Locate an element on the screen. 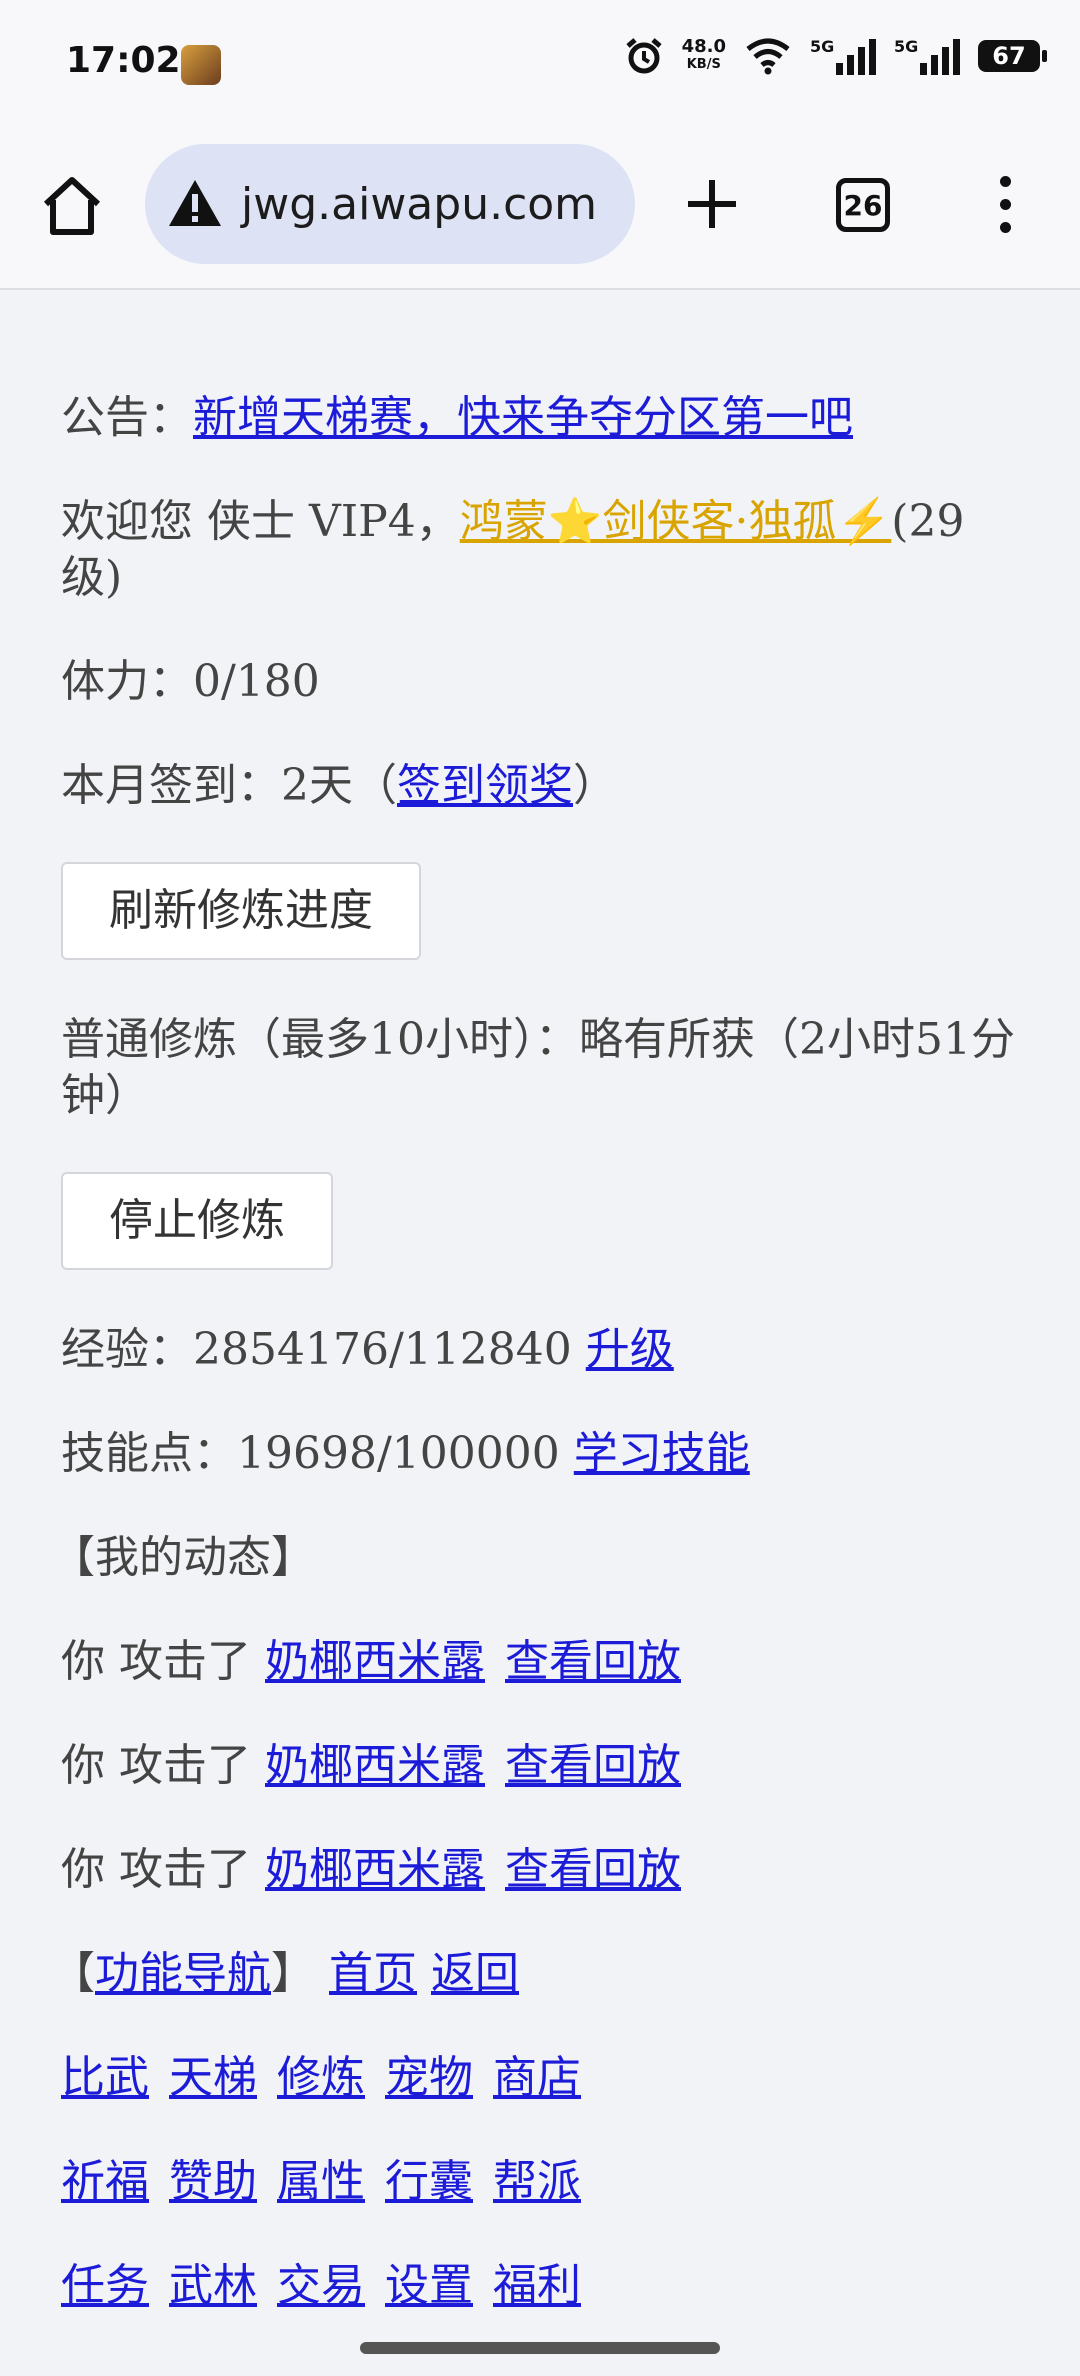  nav-link-attributes: 属性 is located at coordinates (321, 2181).